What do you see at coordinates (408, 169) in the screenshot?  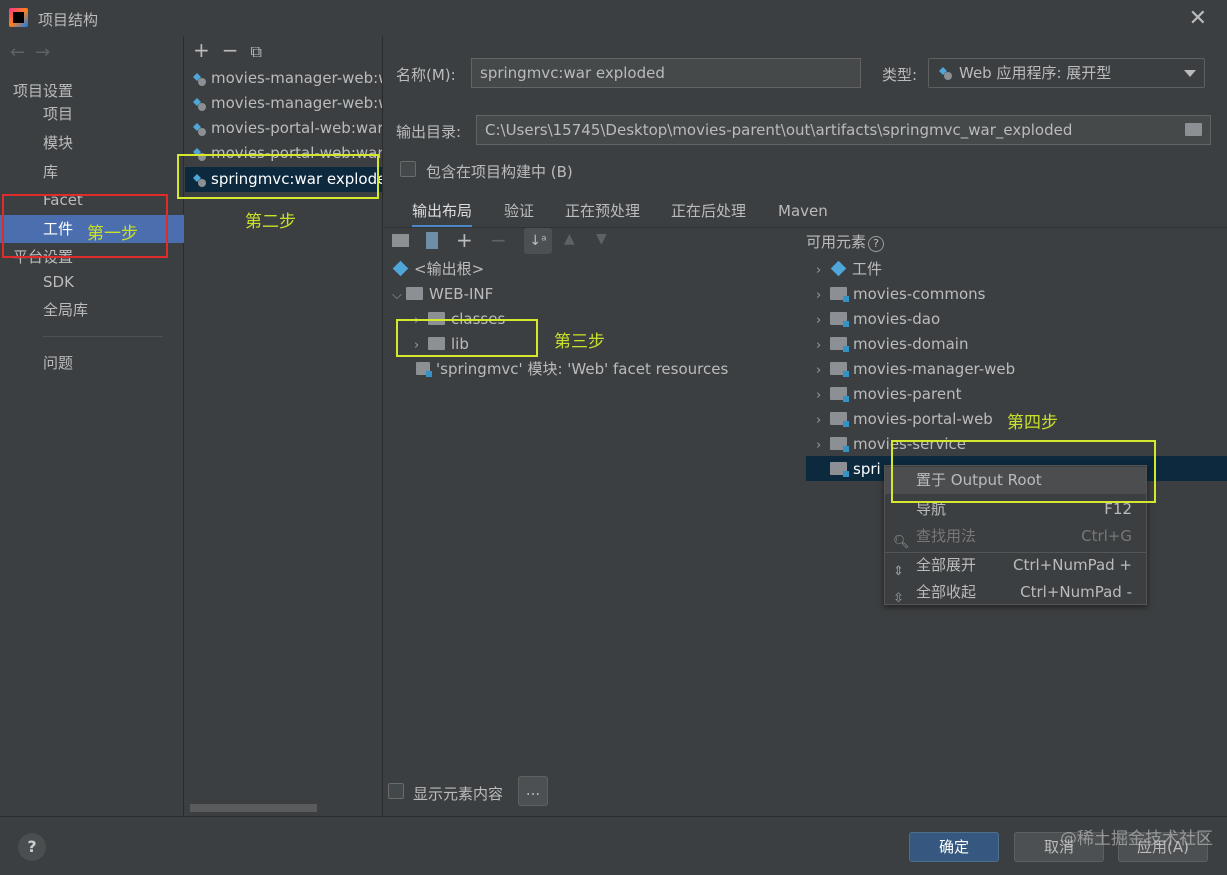 I see `include-in-build-checkbox` at bounding box center [408, 169].